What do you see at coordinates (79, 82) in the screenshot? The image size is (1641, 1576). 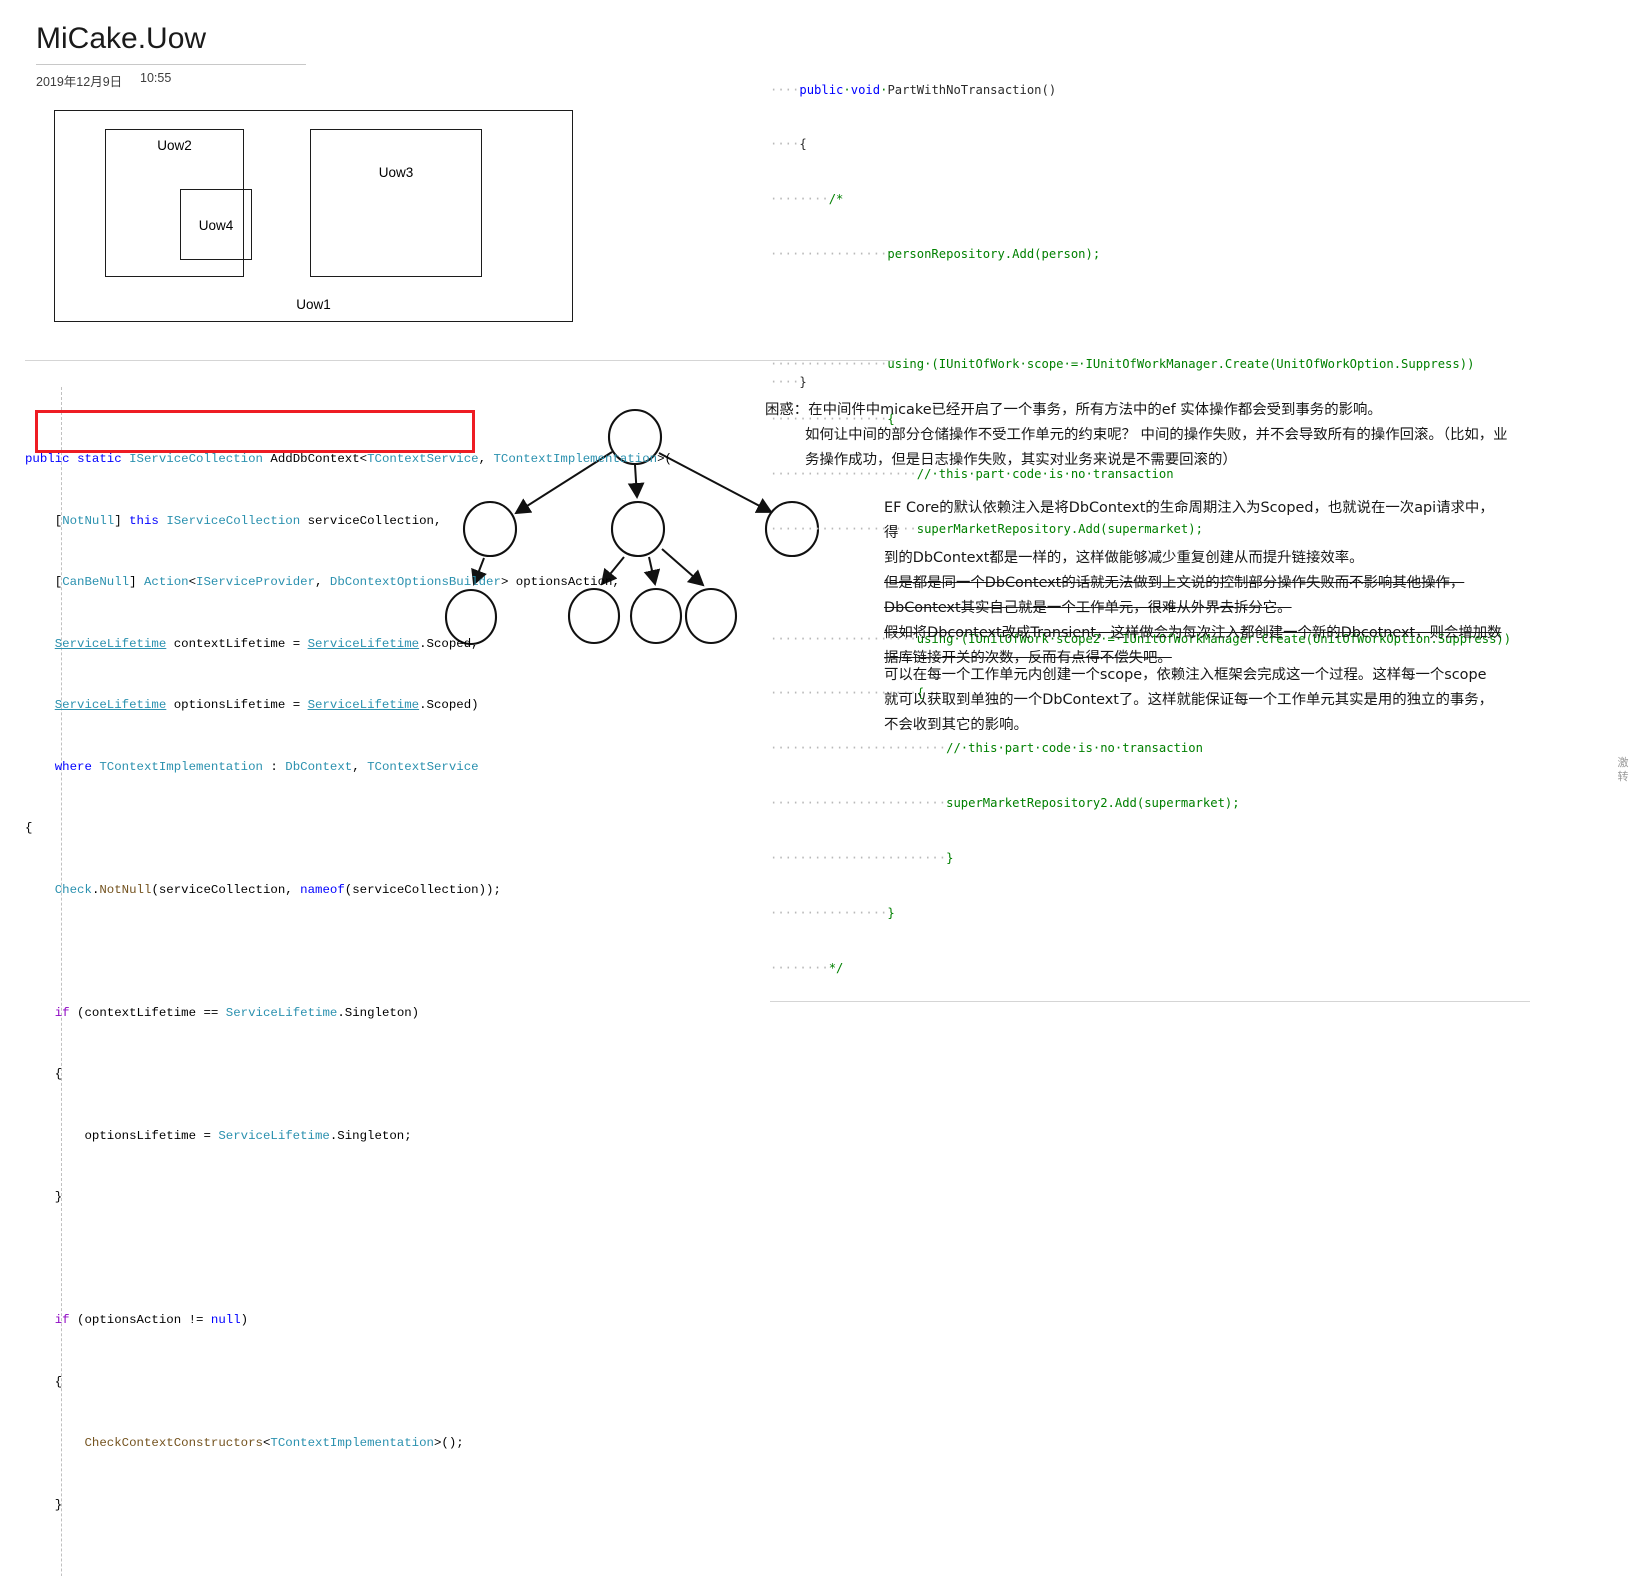 I see `note-date: 2019年12月9日` at bounding box center [79, 82].